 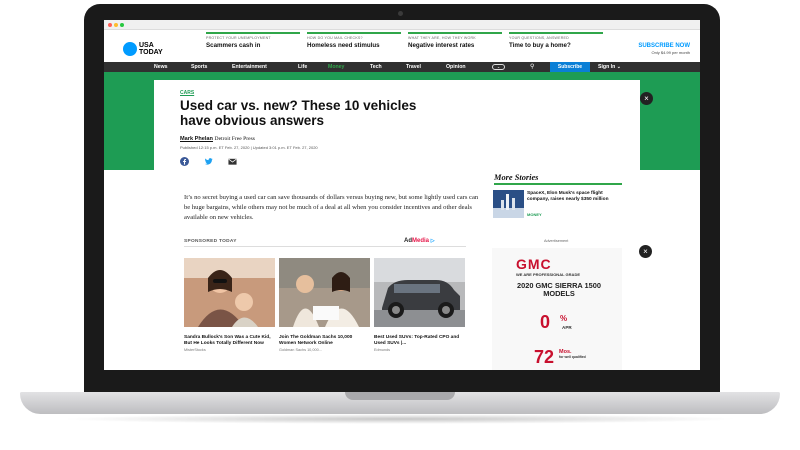 I want to click on promo-category: HOW DO YOU MAIL CHECKS?, so click(x=335, y=38).